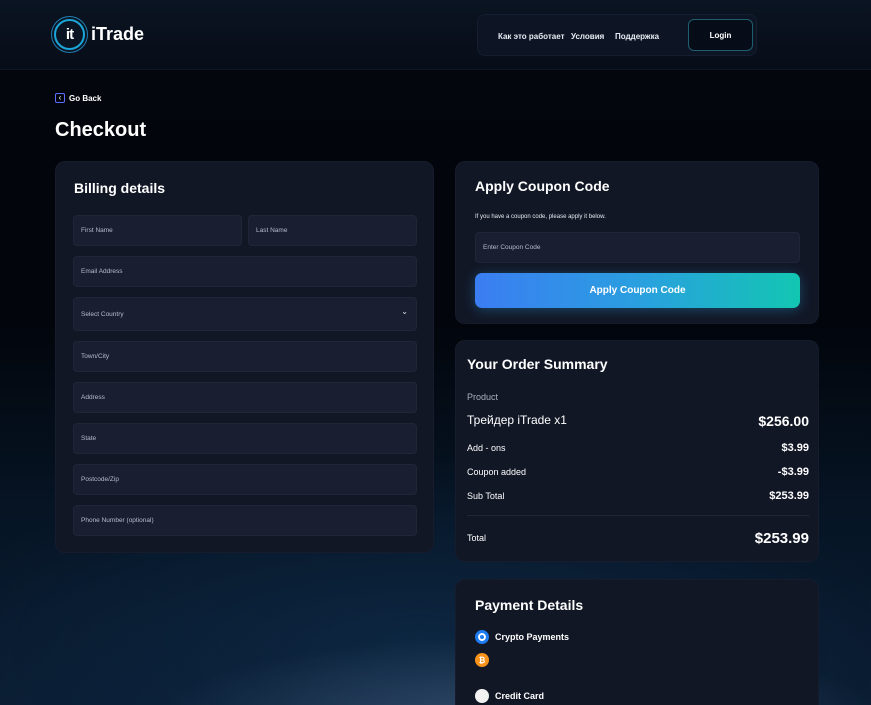 The image size is (871, 705). What do you see at coordinates (497, 472) in the screenshot?
I see `coupon-added-label: Coupon added` at bounding box center [497, 472].